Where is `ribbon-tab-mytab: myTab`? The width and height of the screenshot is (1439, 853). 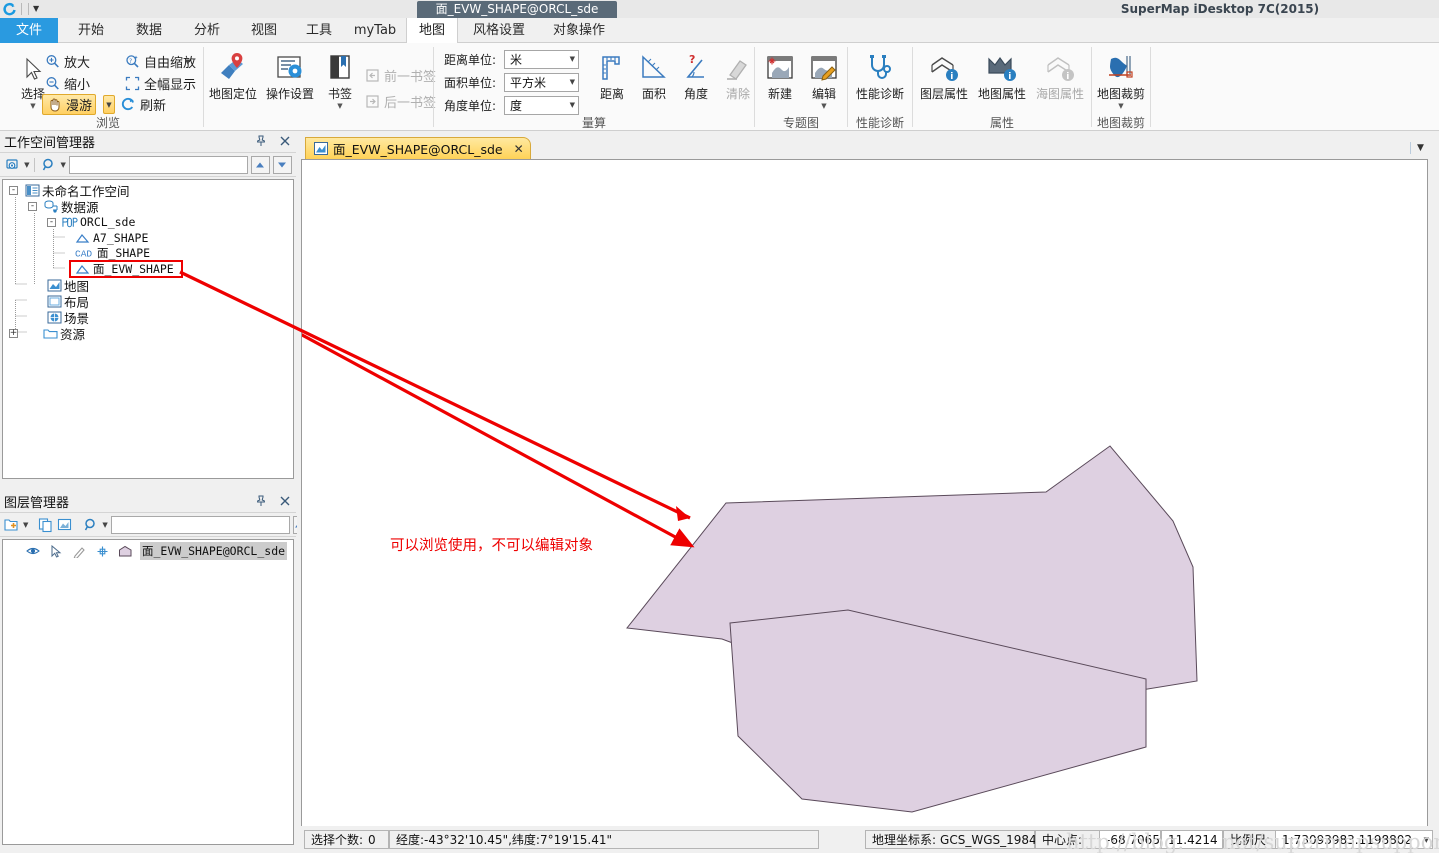
ribbon-tab-mytab: myTab is located at coordinates (375, 30).